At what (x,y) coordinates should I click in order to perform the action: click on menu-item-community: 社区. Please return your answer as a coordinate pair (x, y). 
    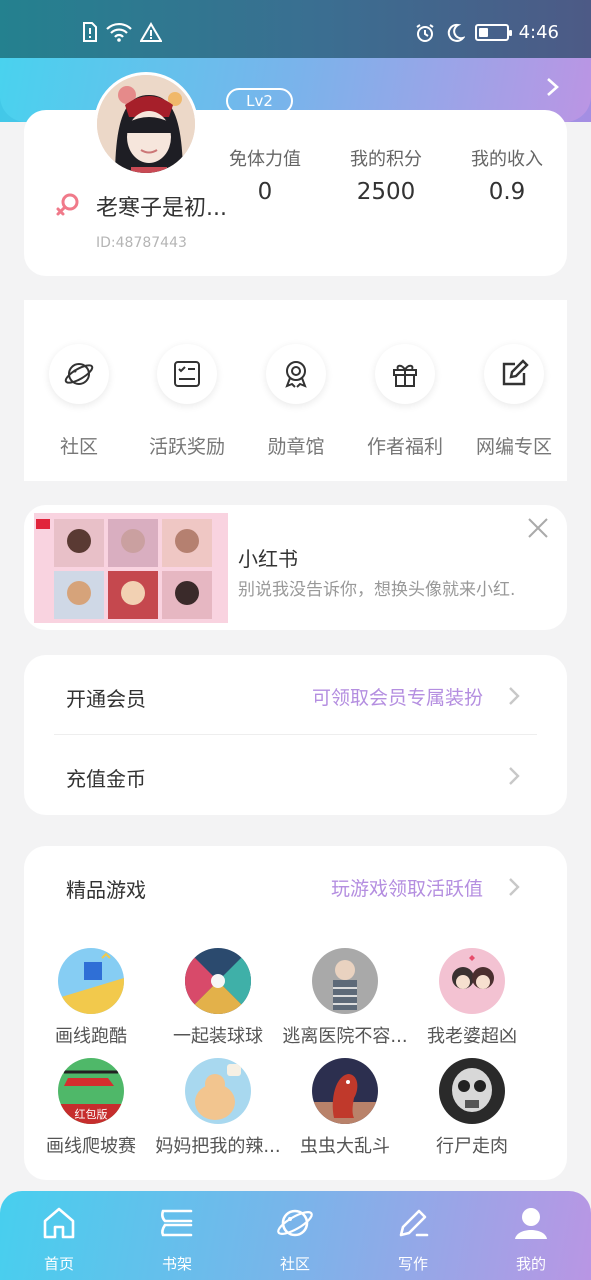
    Looking at the image, I should click on (79, 401).